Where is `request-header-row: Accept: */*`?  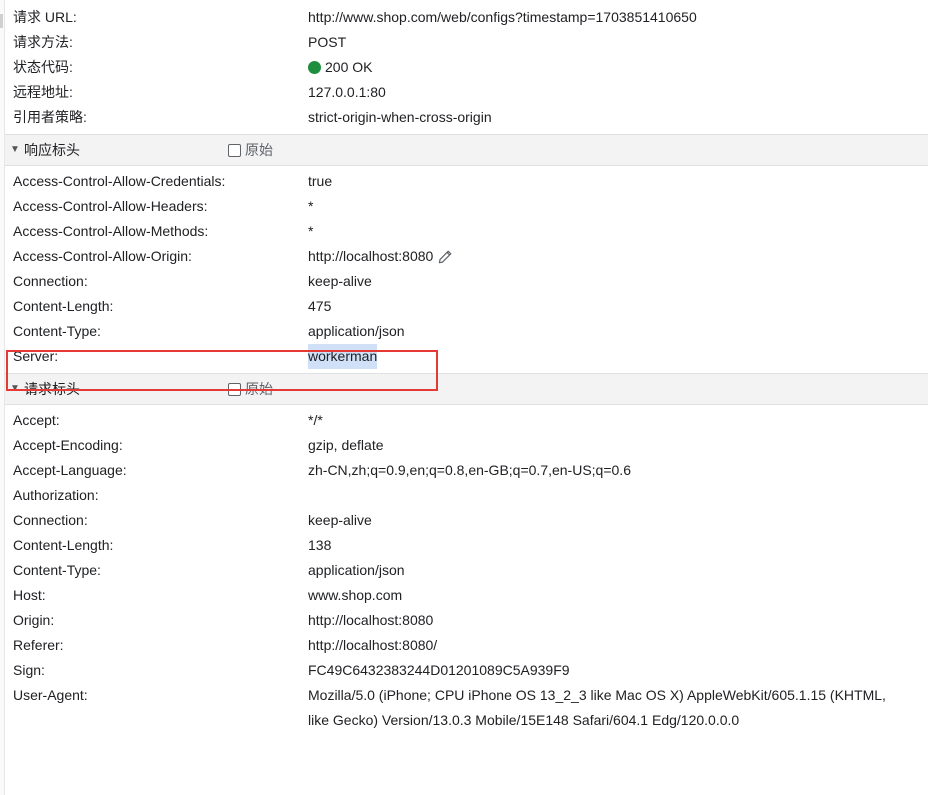 request-header-row: Accept: */* is located at coordinates (466, 420).